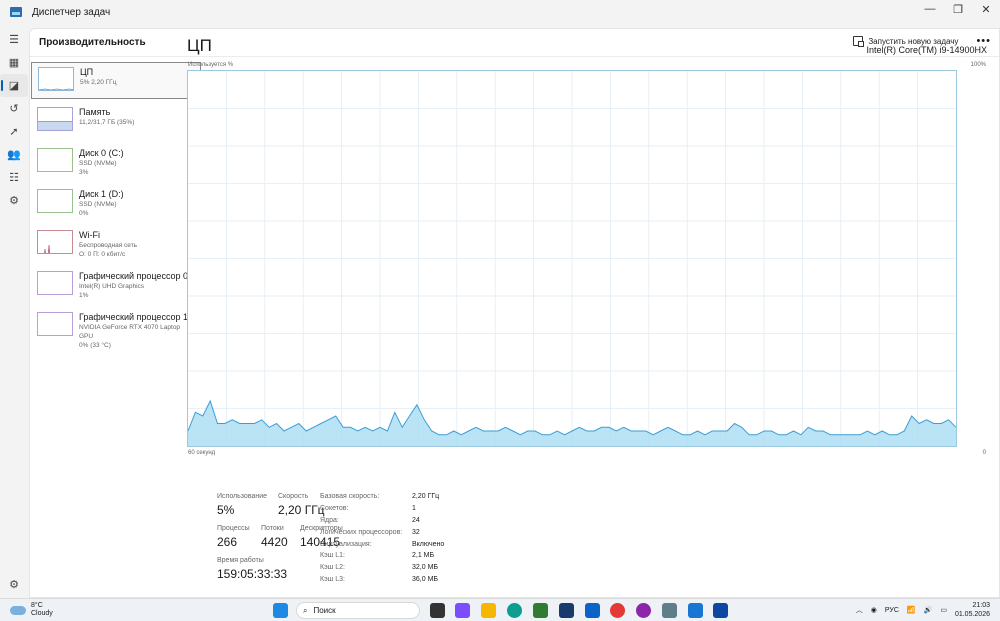 The image size is (1000, 621). What do you see at coordinates (202, 453) in the screenshot?
I see `axis-label-time: 60 секунд` at bounding box center [202, 453].